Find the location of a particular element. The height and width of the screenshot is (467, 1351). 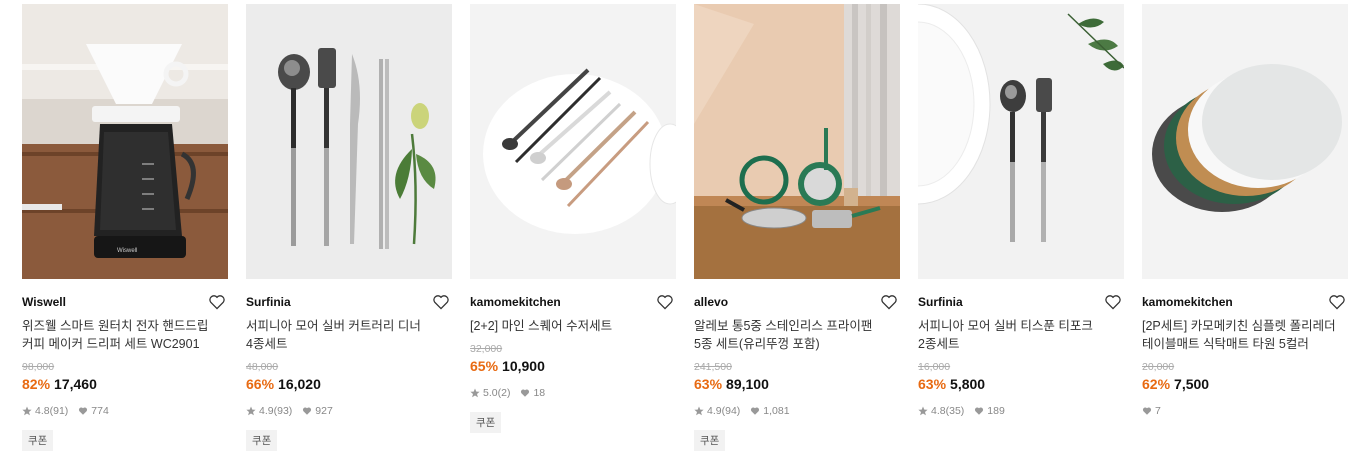

brand-name: allevo is located at coordinates (711, 302).